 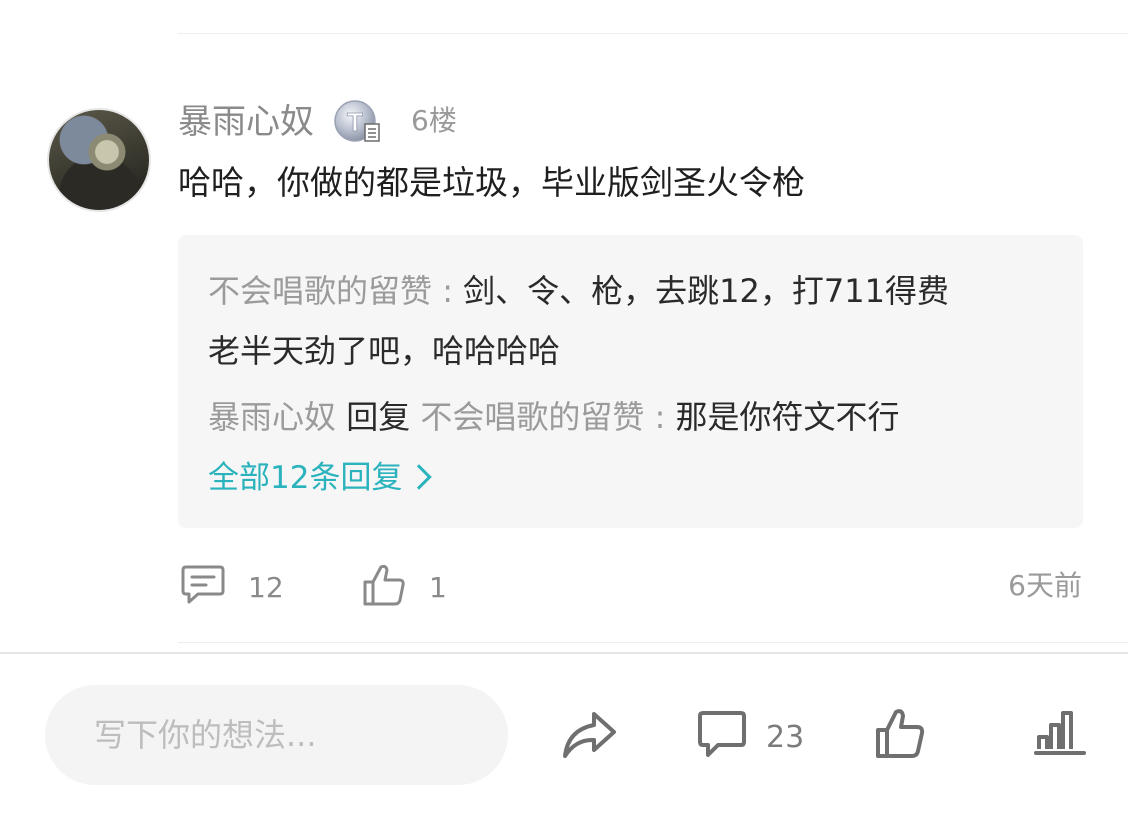 I want to click on reply-author: 不会唱歌的留赞, so click(x=320, y=291).